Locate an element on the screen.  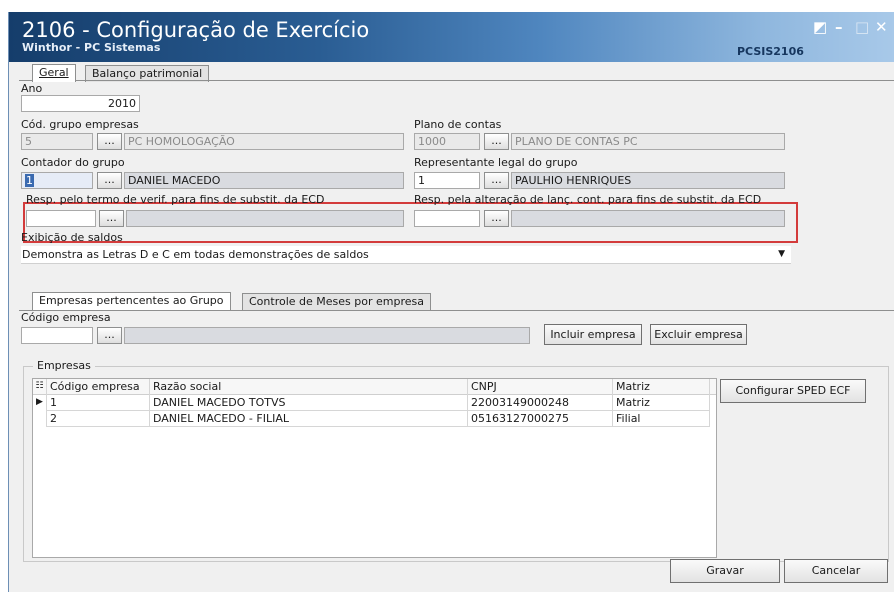
close-icon: ✕ is located at coordinates (881, 27).